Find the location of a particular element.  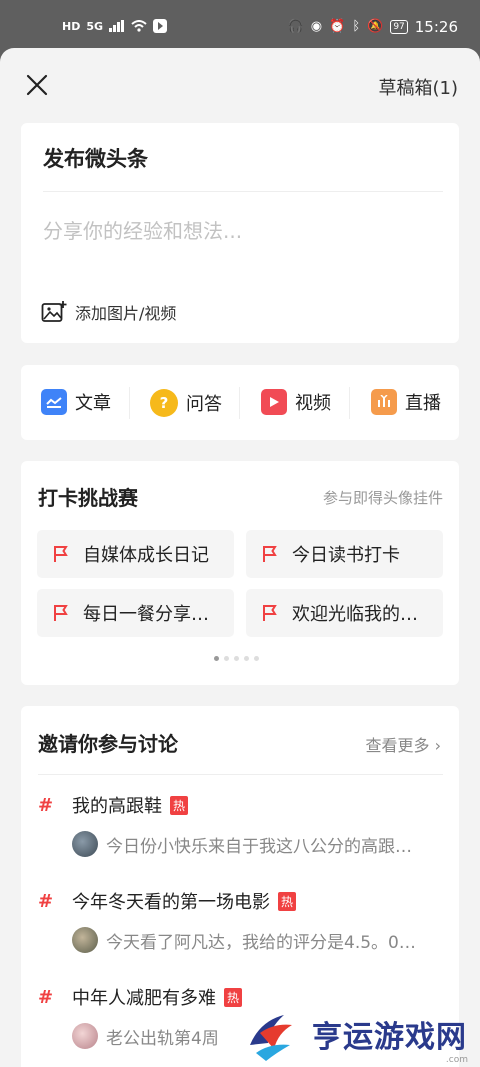

see-more-button: 查看更多 › is located at coordinates (403, 744).